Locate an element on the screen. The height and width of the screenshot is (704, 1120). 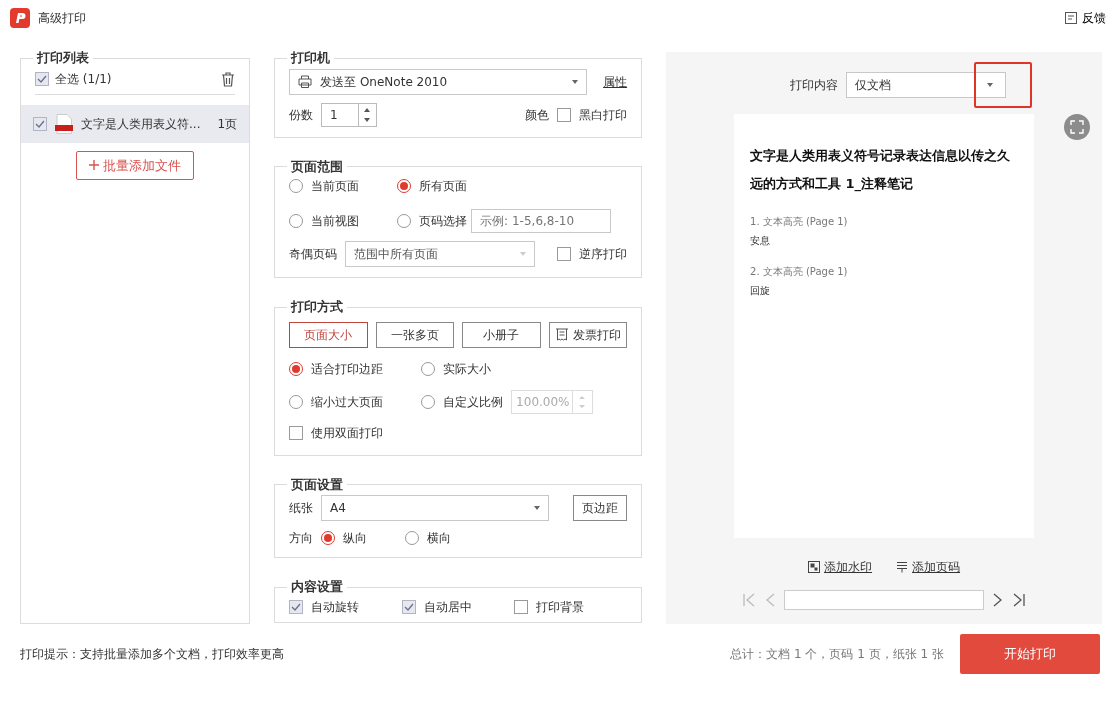
page-number-icon is located at coordinates (902, 567).